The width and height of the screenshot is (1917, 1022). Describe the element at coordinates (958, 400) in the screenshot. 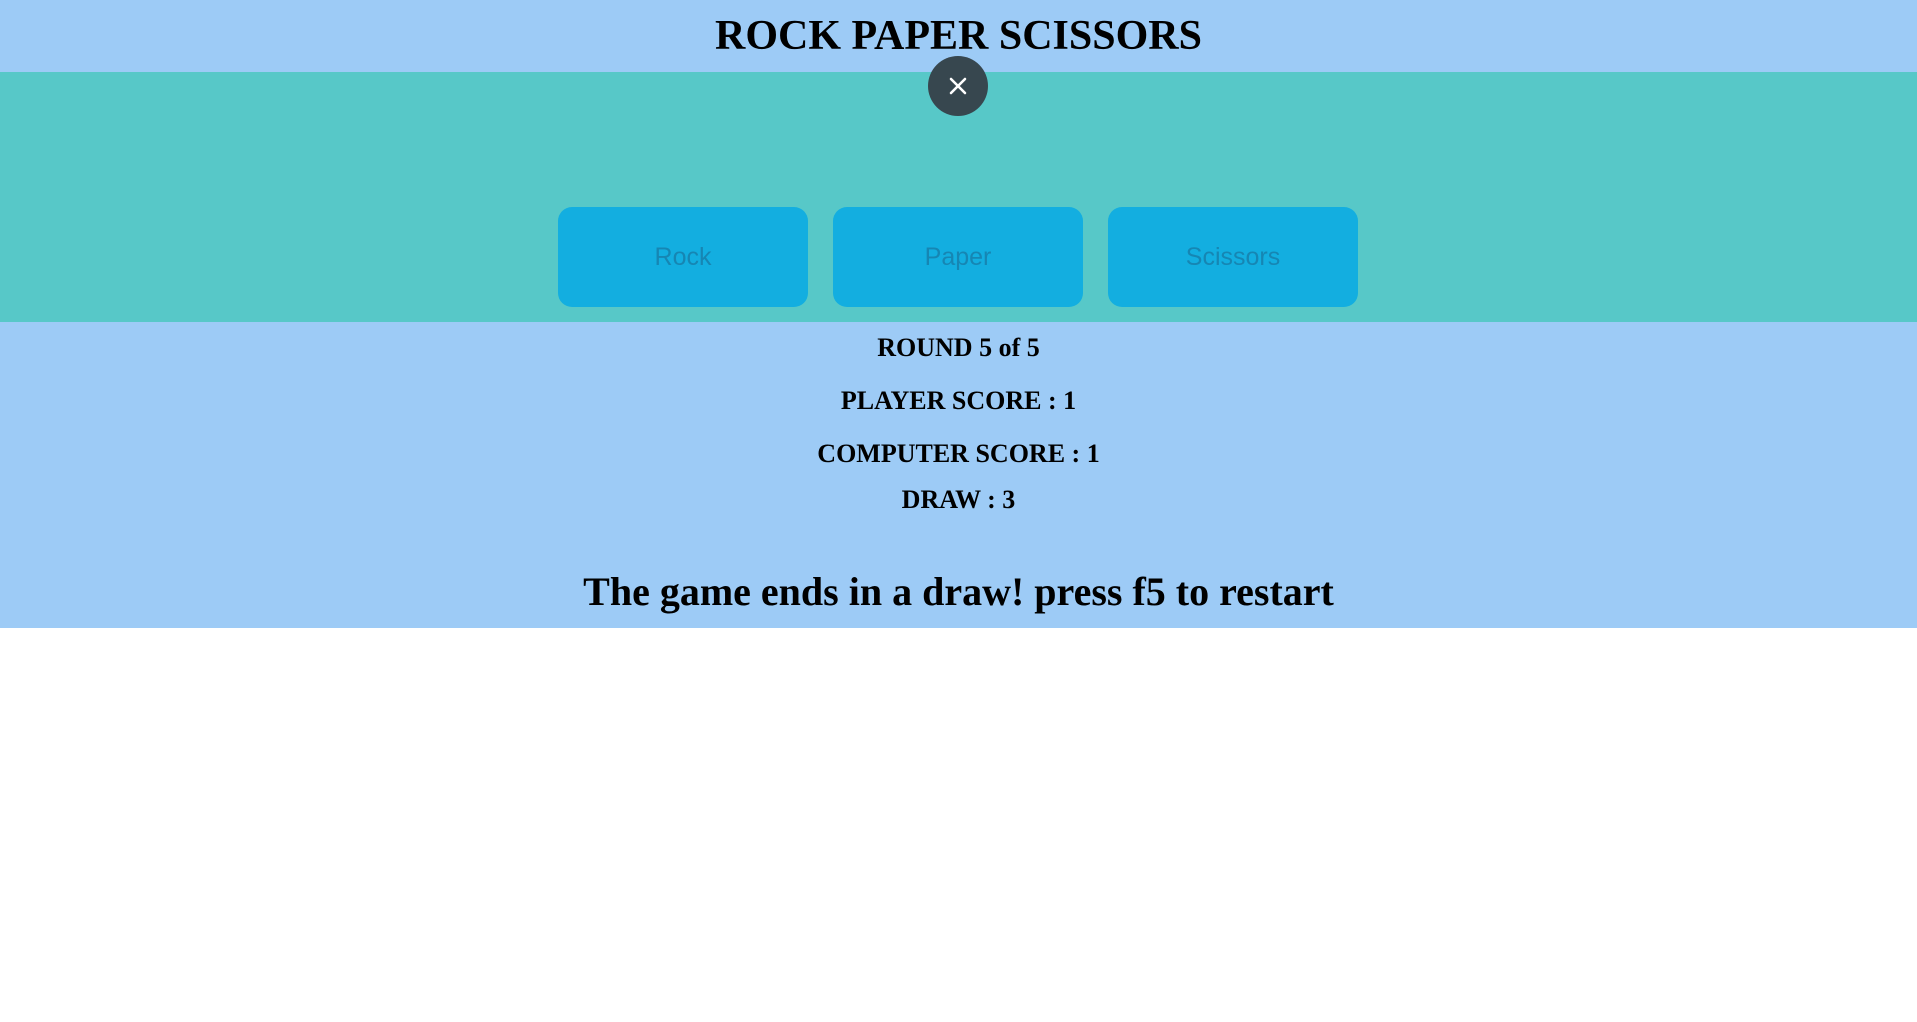

I see `player-score: PLAYER SCORE : 1` at that location.